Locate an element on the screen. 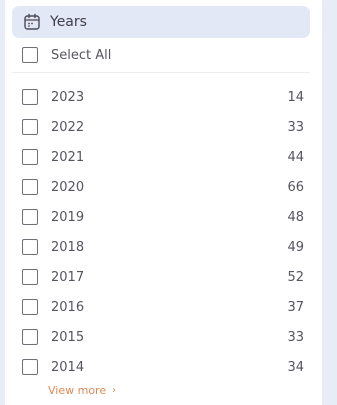  year-option-2019: 2019 48 is located at coordinates (163, 217).